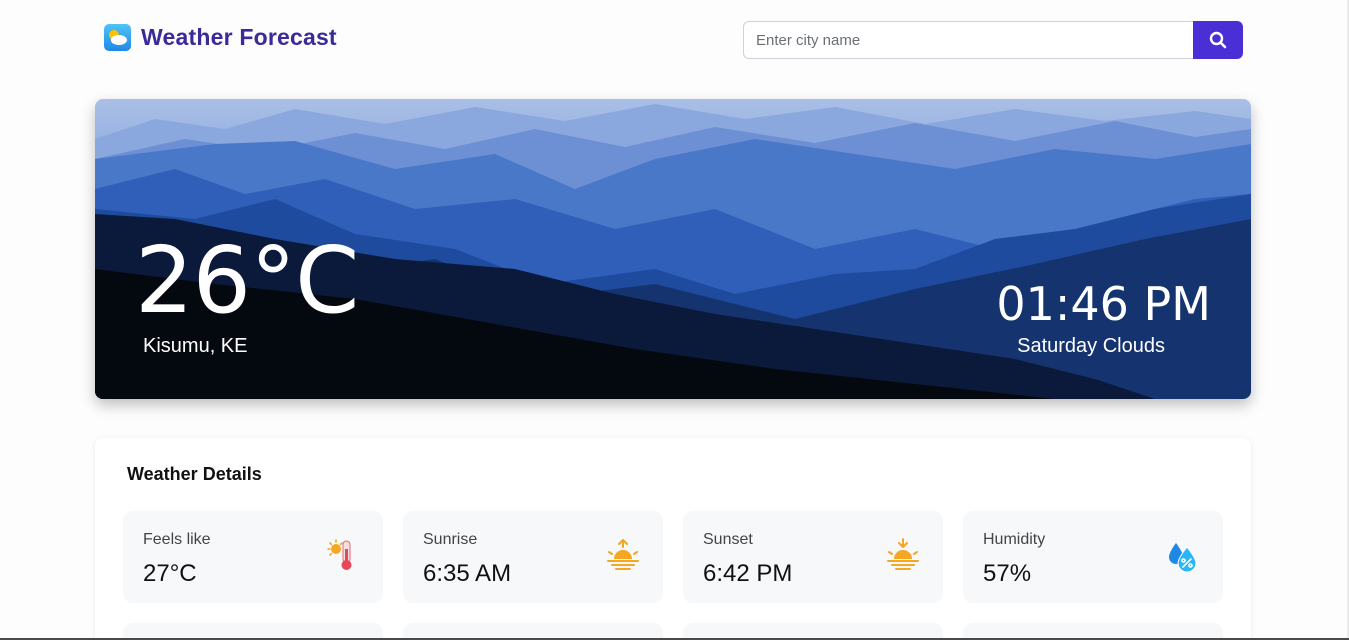  I want to click on search-icon, so click(1218, 40).